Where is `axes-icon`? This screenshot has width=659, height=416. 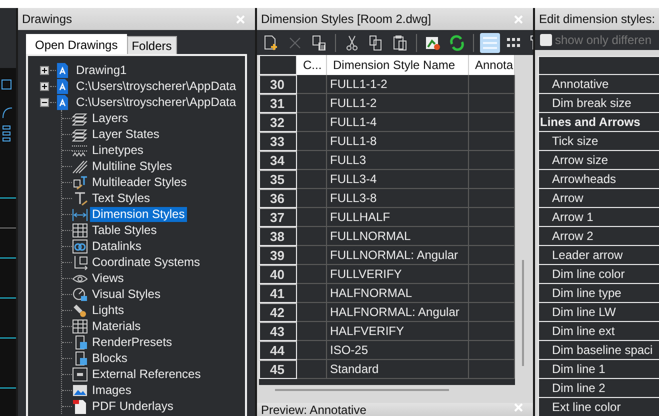
axes-icon is located at coordinates (80, 262).